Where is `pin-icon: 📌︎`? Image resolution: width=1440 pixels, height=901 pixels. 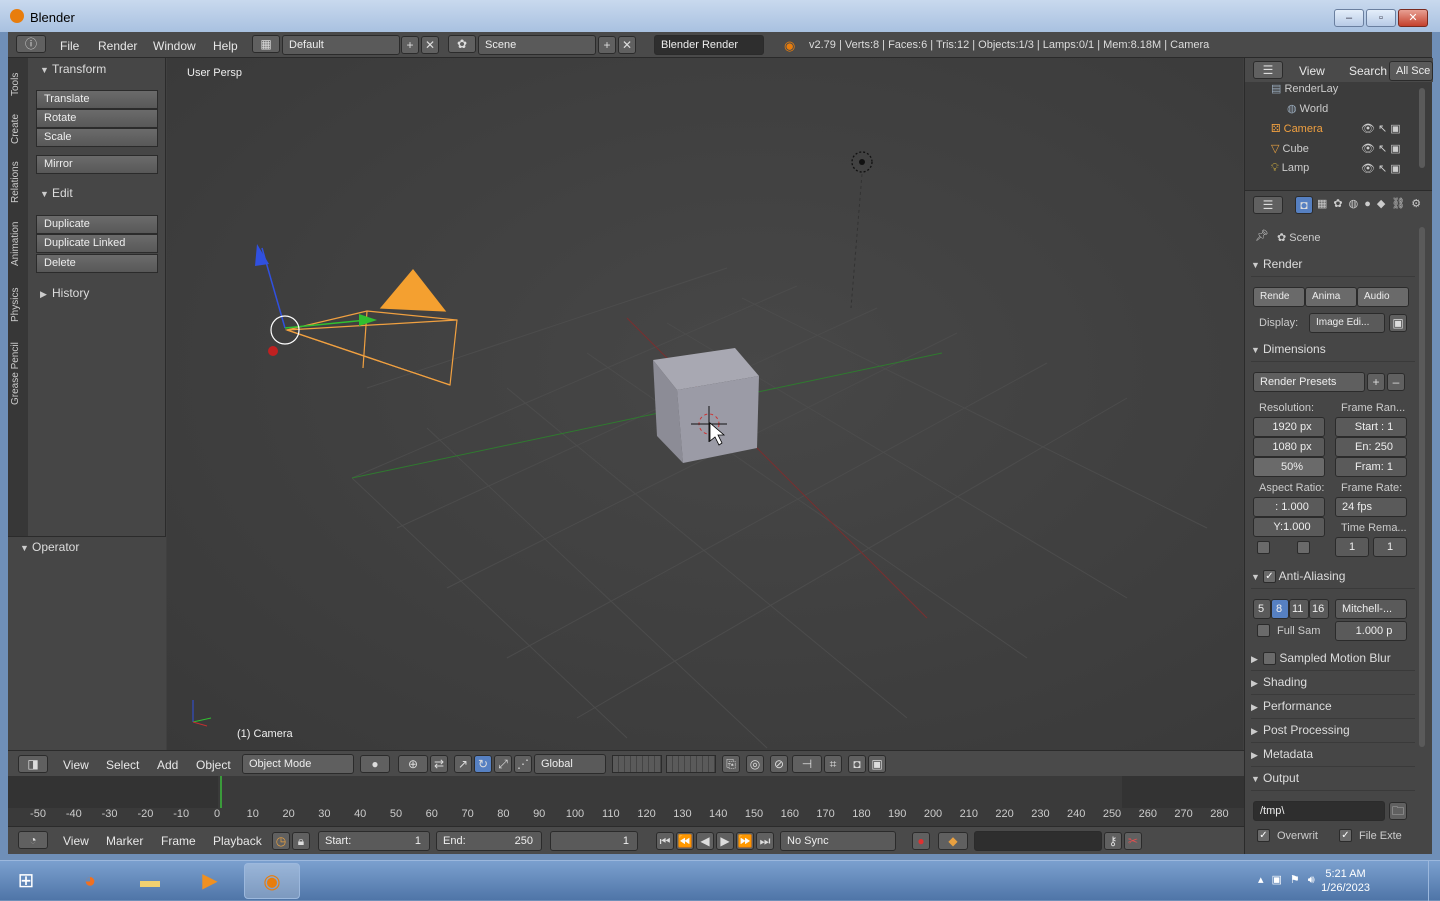 pin-icon: 📌︎ is located at coordinates (1262, 235).